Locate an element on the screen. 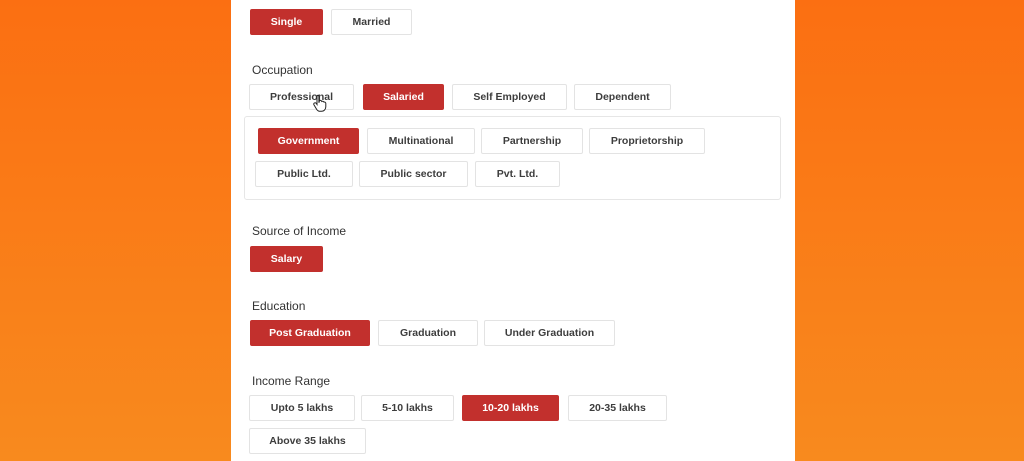 This screenshot has width=1024, height=461. income-option-above-35-lakhs: Above 35 lakhs is located at coordinates (307, 441).